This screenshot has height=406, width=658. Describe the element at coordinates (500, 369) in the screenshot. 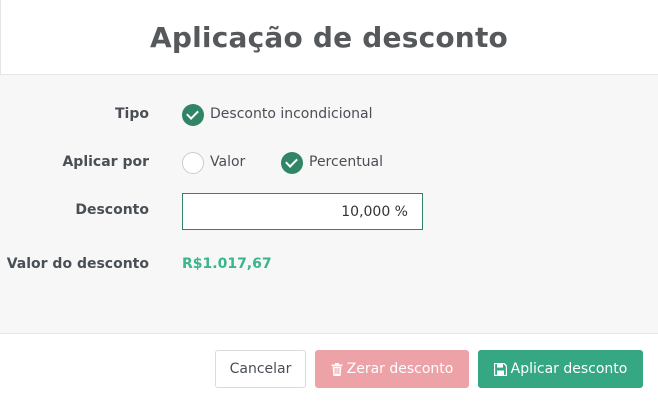

I see `save-icon` at that location.